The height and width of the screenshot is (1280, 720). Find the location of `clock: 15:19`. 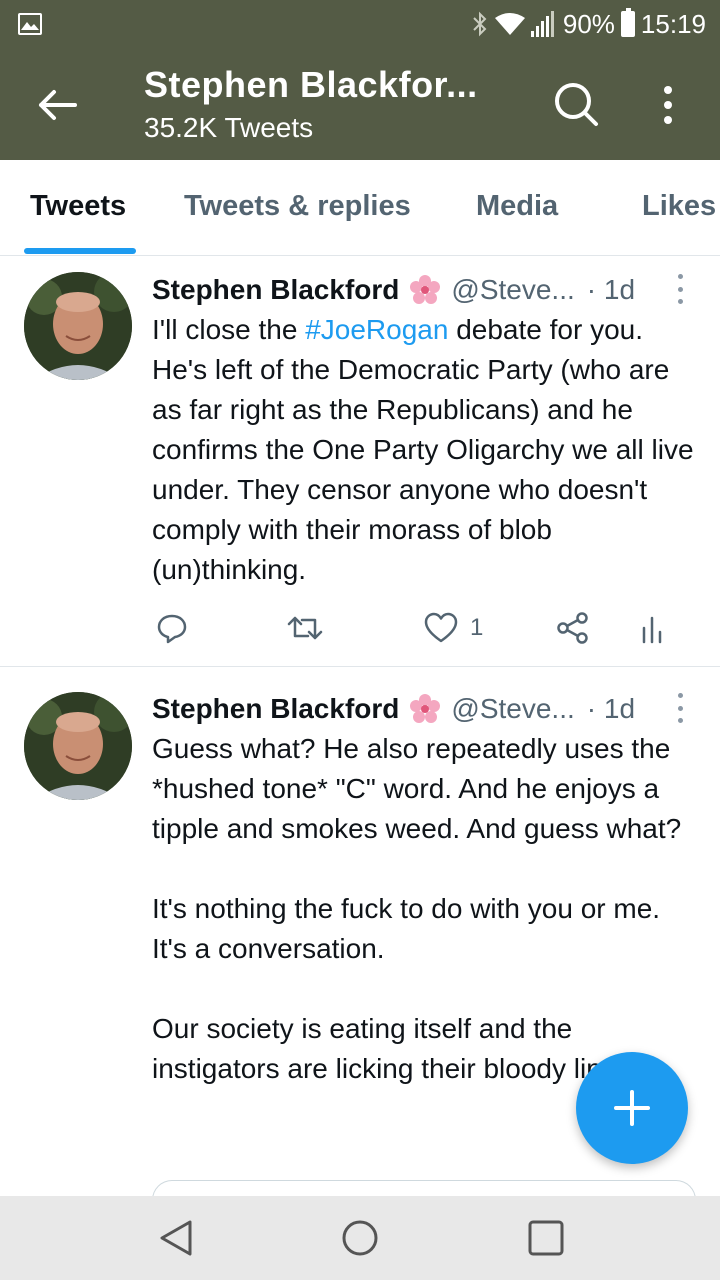

clock: 15:19 is located at coordinates (673, 23).